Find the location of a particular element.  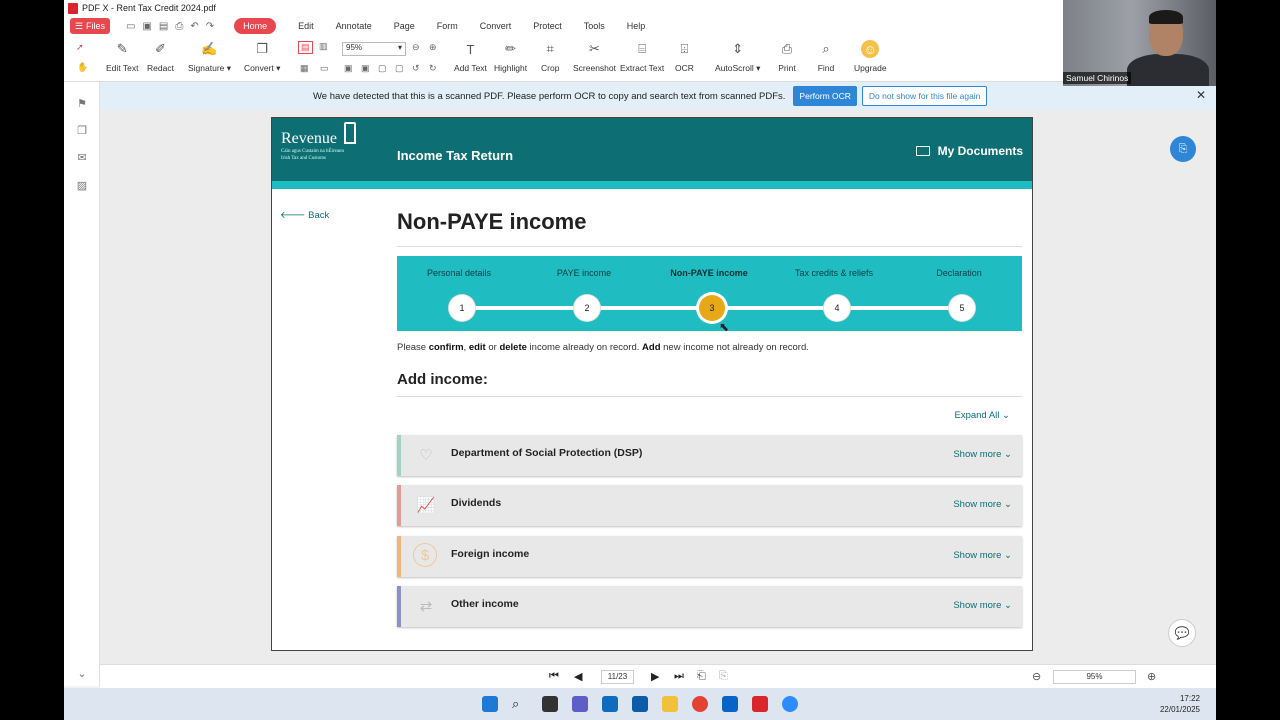

step-circle-1: 1 is located at coordinates (462, 308).